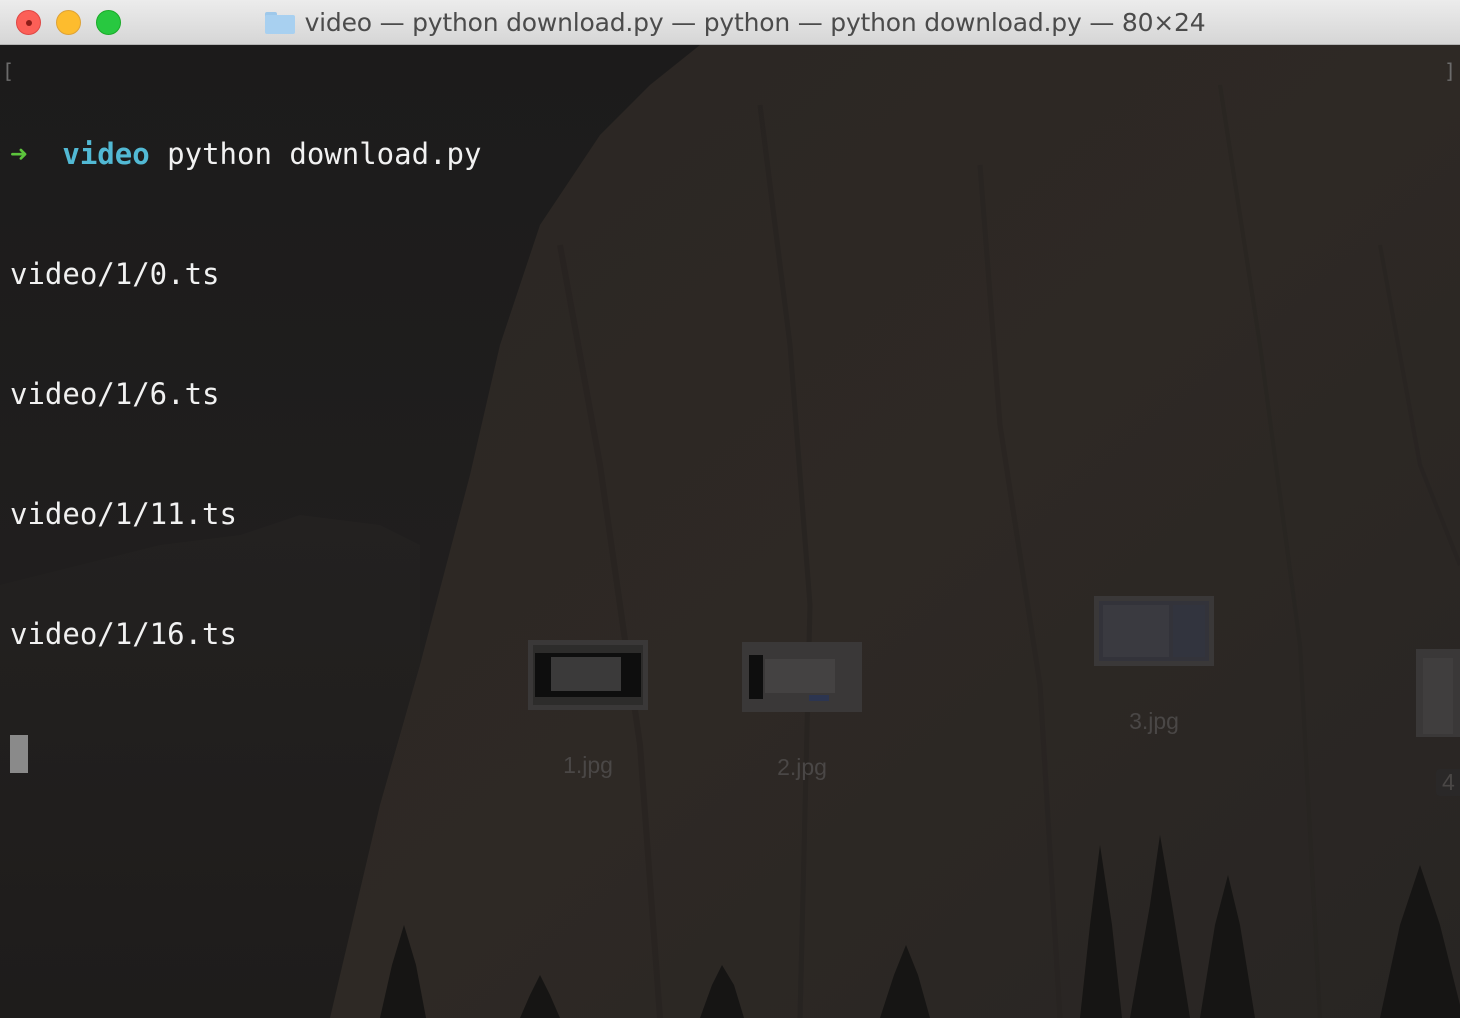 Image resolution: width=1460 pixels, height=1018 pixels. Describe the element at coordinates (115, 274) in the screenshot. I see `output-line: video/1/0.ts` at that location.